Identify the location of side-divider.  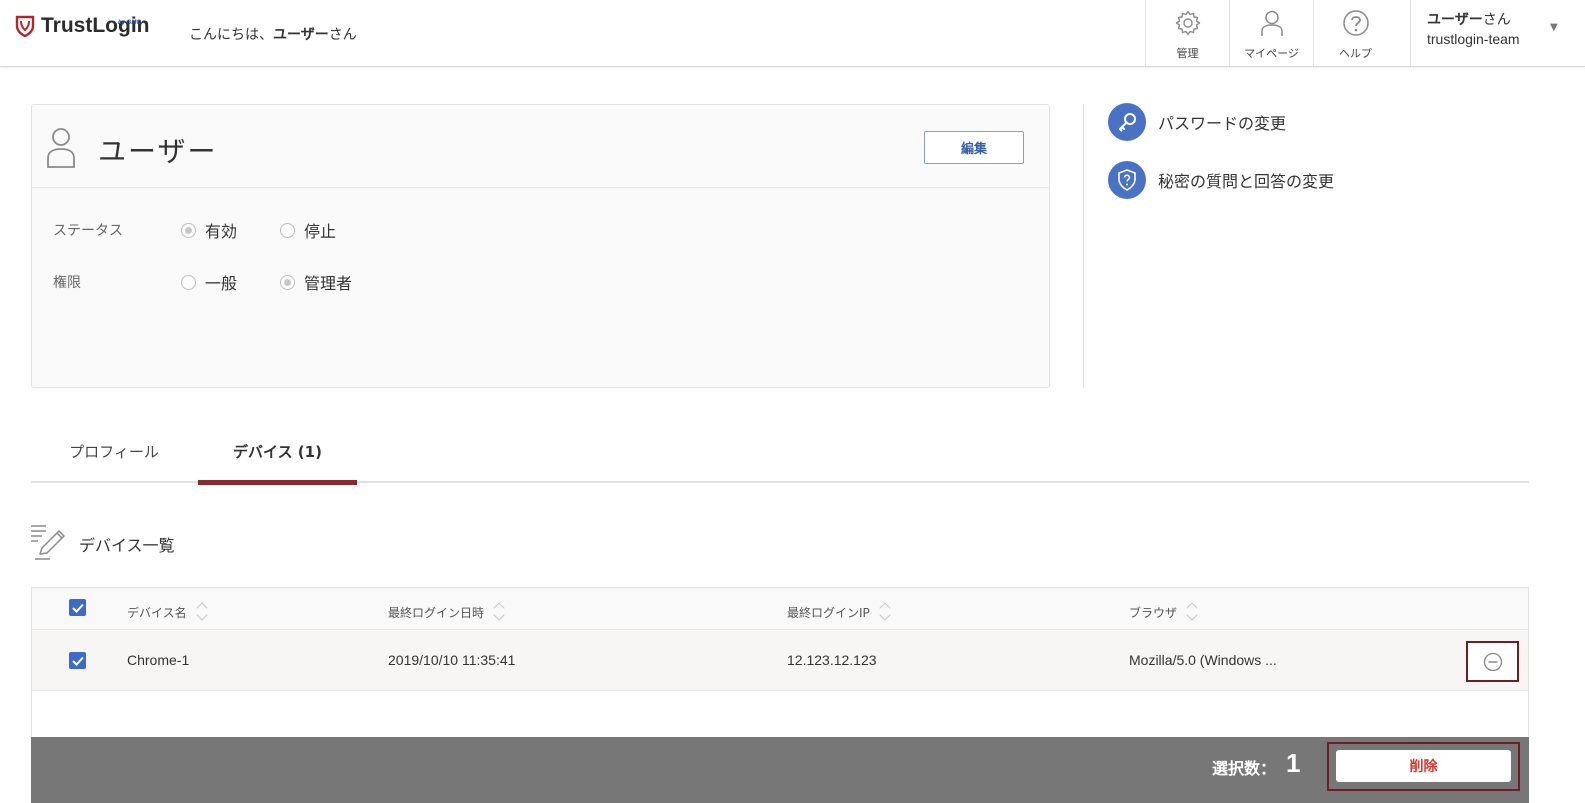
(1083, 246).